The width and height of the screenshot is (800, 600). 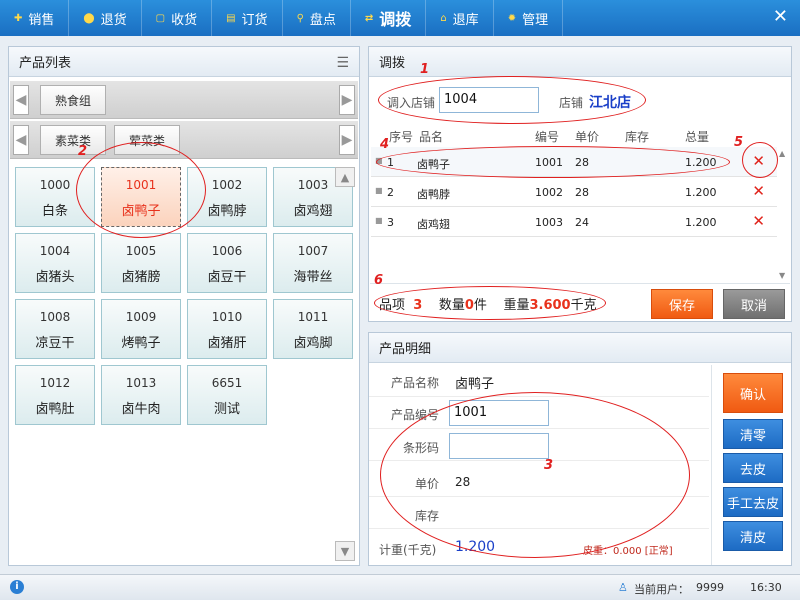 I want to click on clear-tare-button: 清皮, so click(x=753, y=536).